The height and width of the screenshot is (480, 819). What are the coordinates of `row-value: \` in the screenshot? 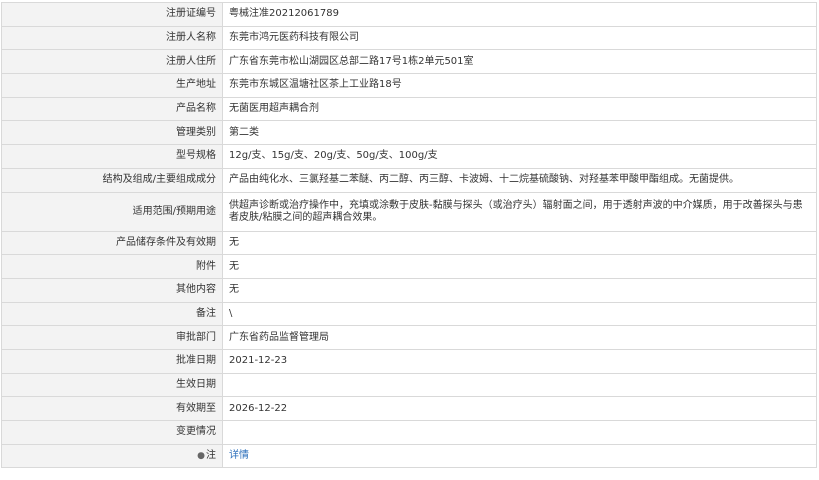 It's located at (519, 314).